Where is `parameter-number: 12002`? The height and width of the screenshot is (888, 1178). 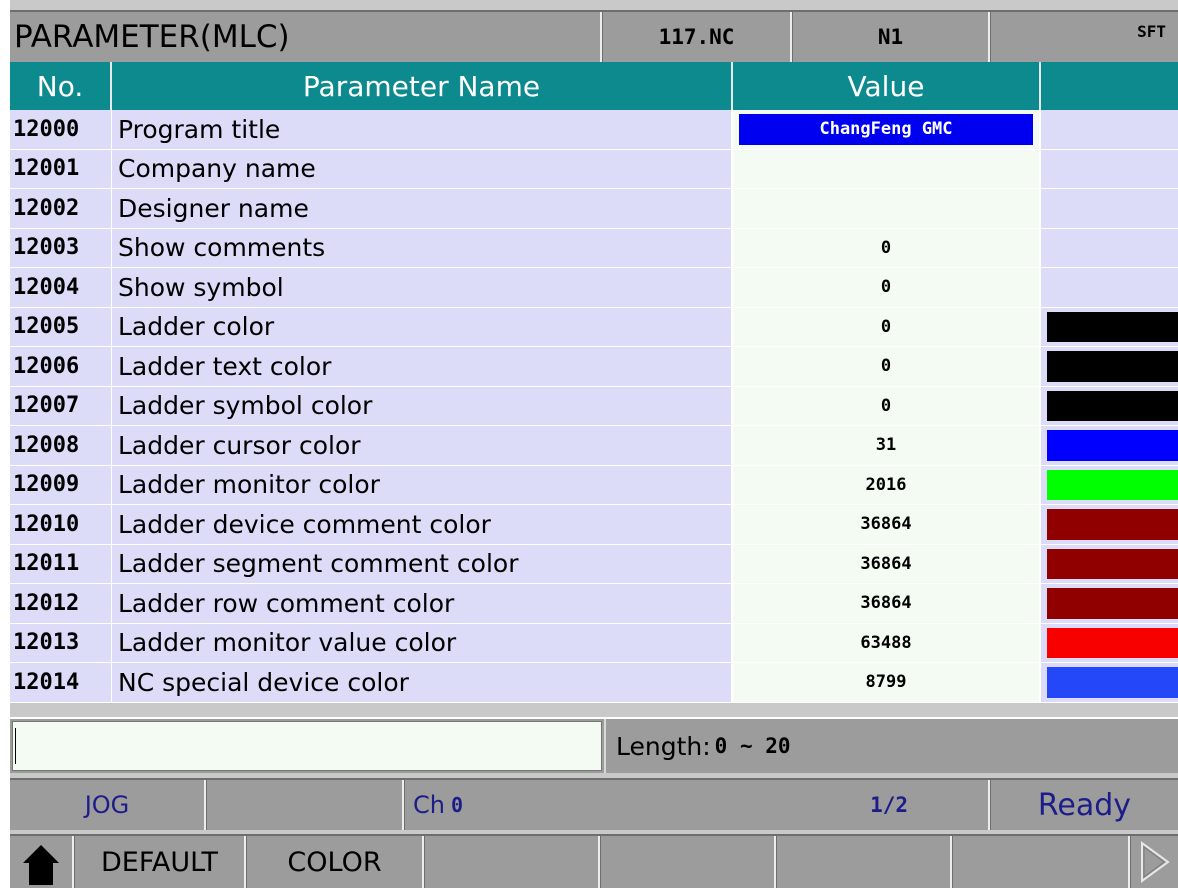 parameter-number: 12002 is located at coordinates (61, 208).